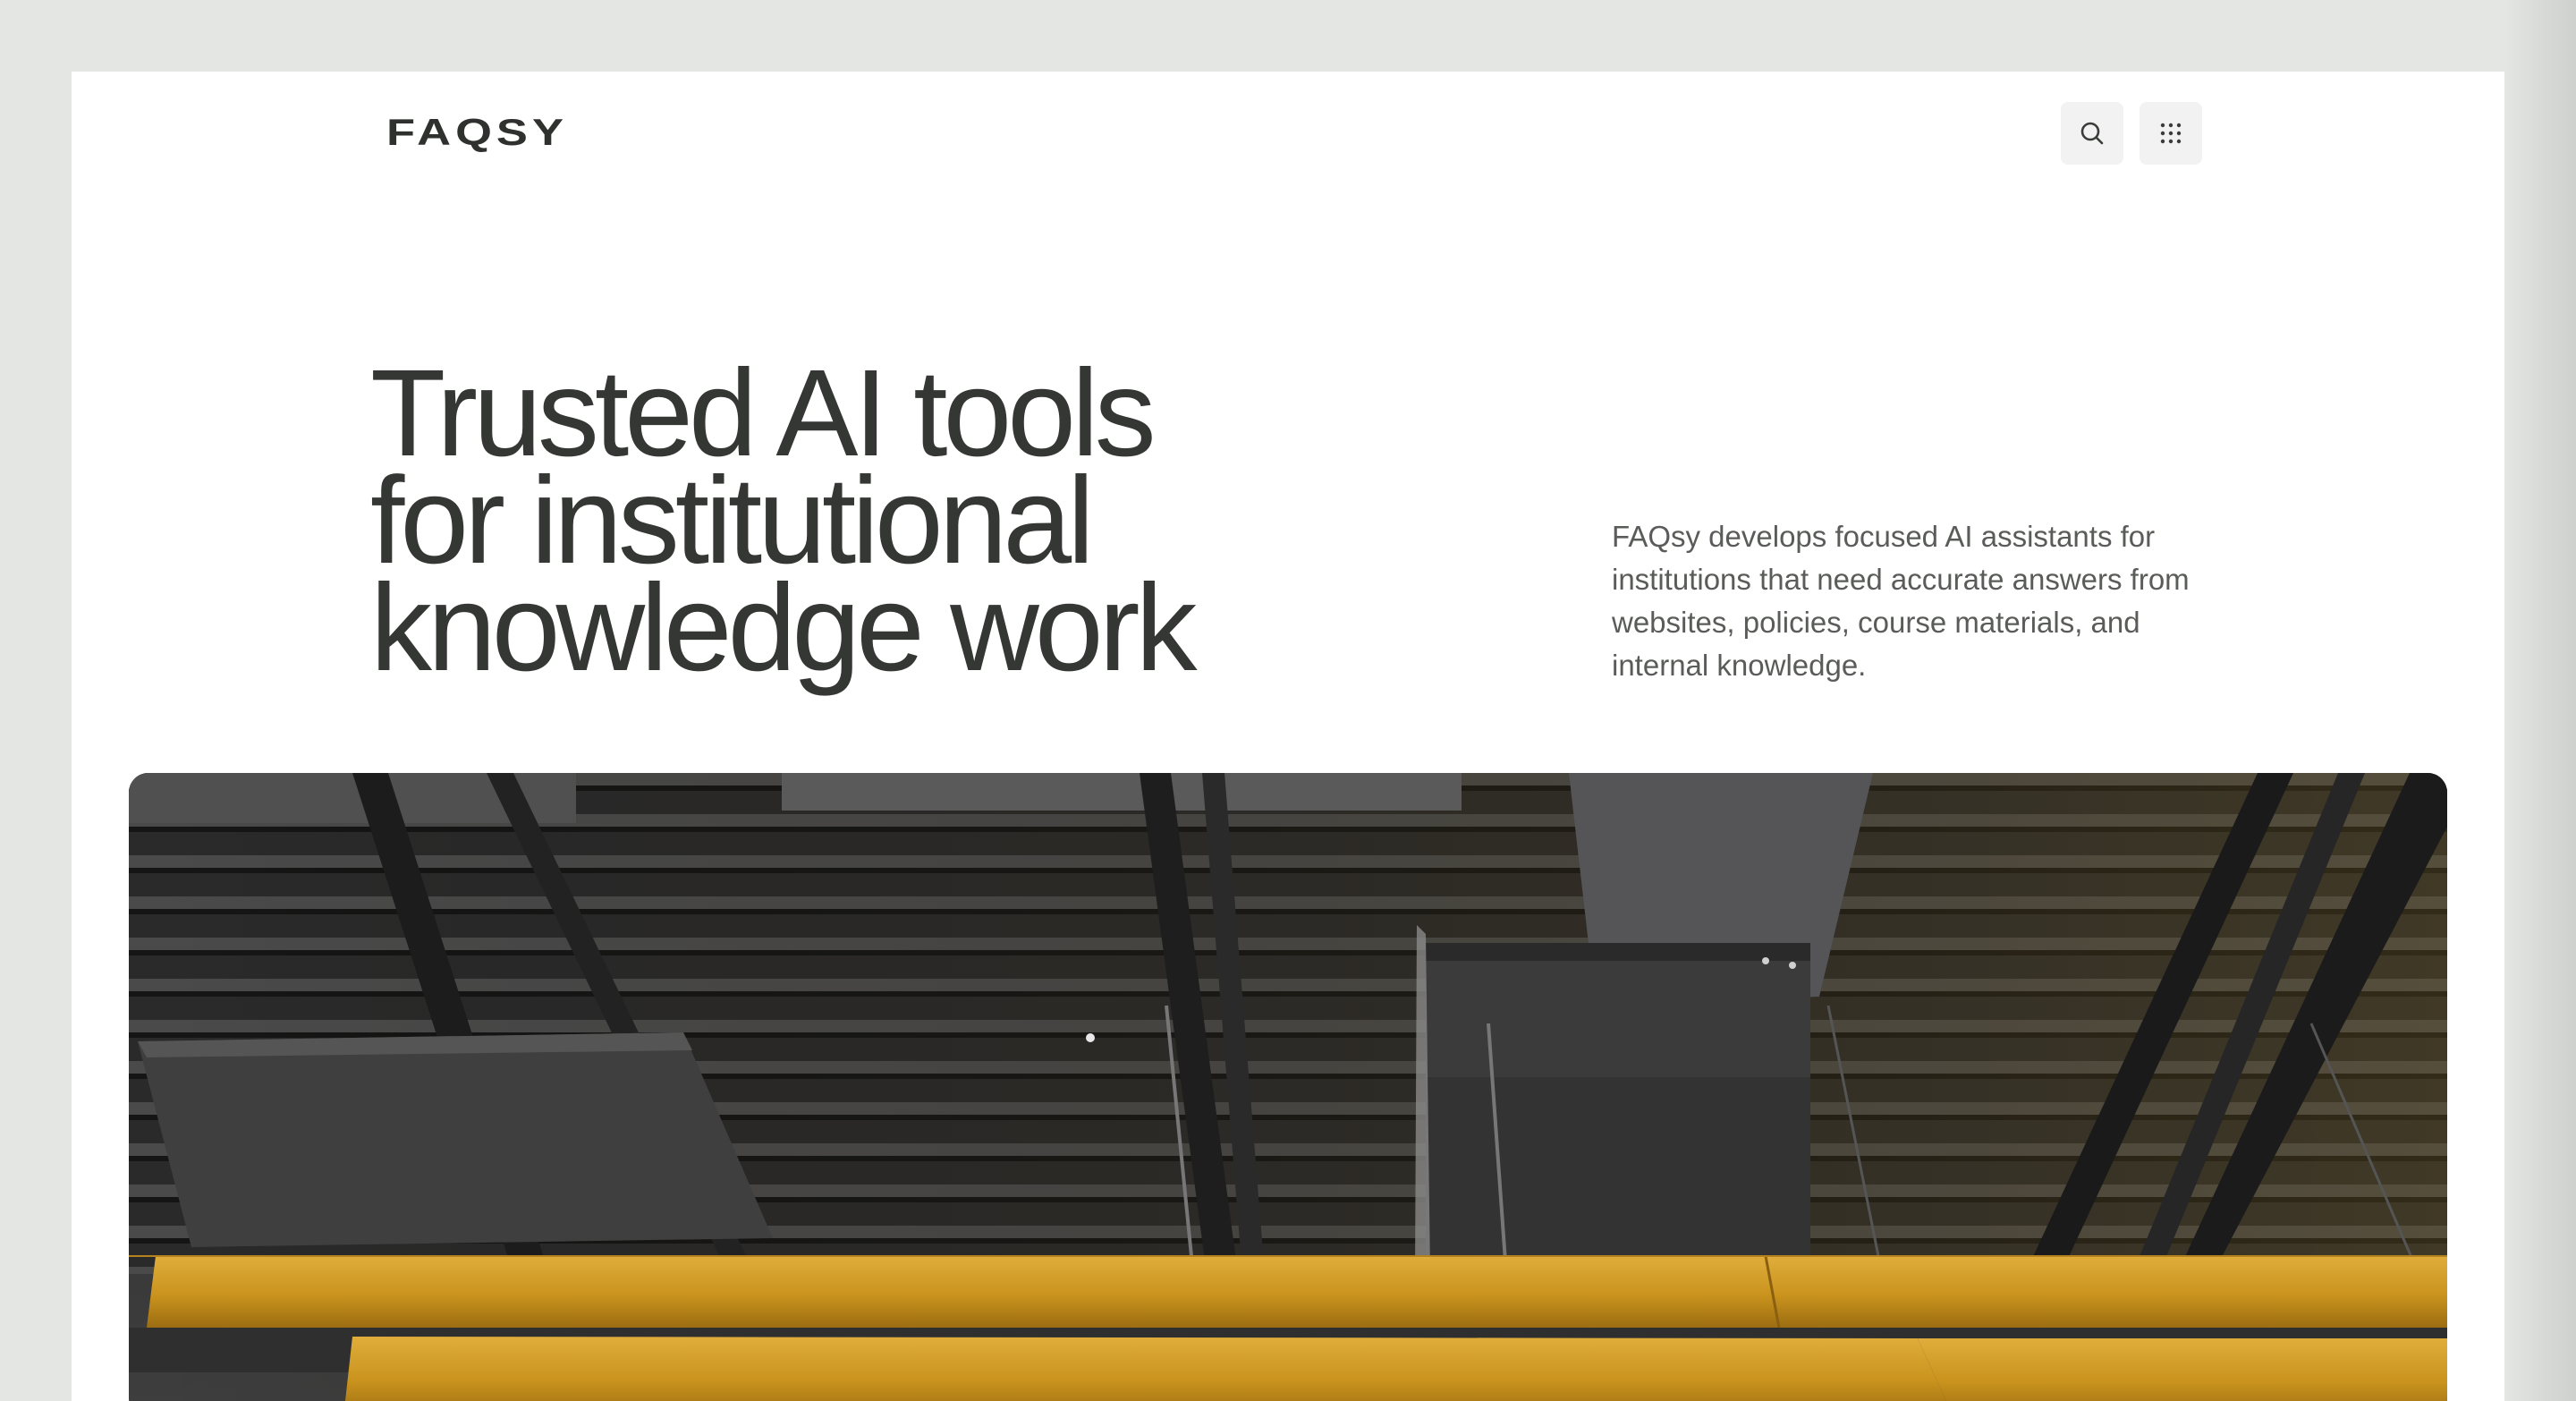 The image size is (2576, 1401). I want to click on logo: FAQSY, so click(477, 132).